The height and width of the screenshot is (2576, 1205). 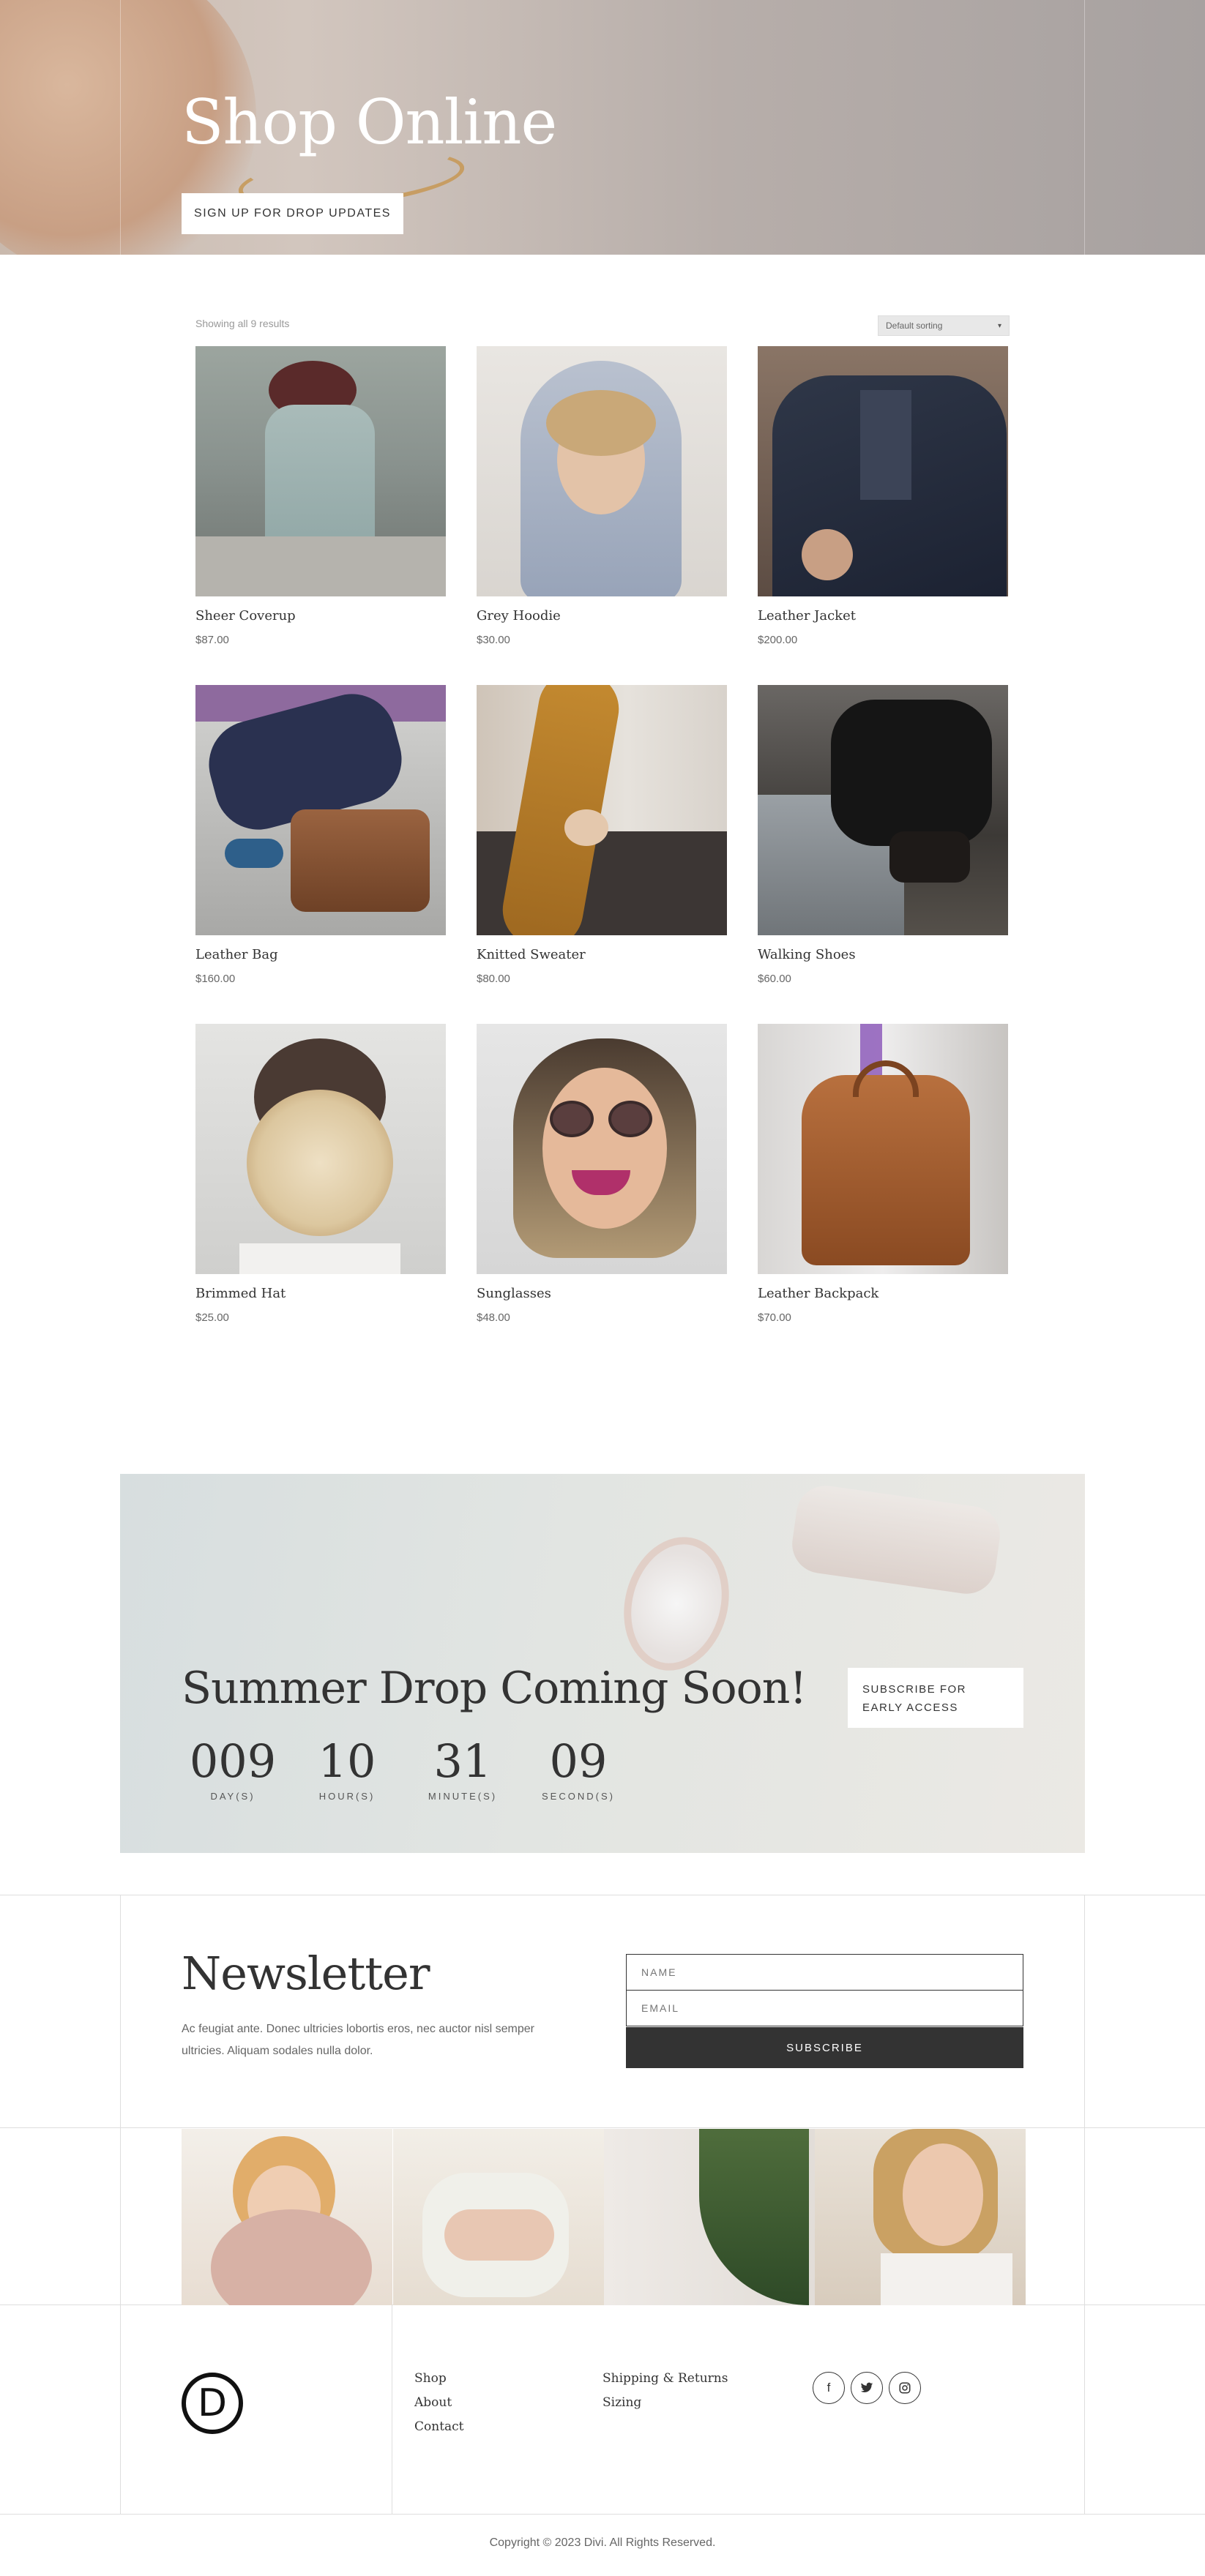 I want to click on twitter-bird-icon, so click(x=866, y=2387).